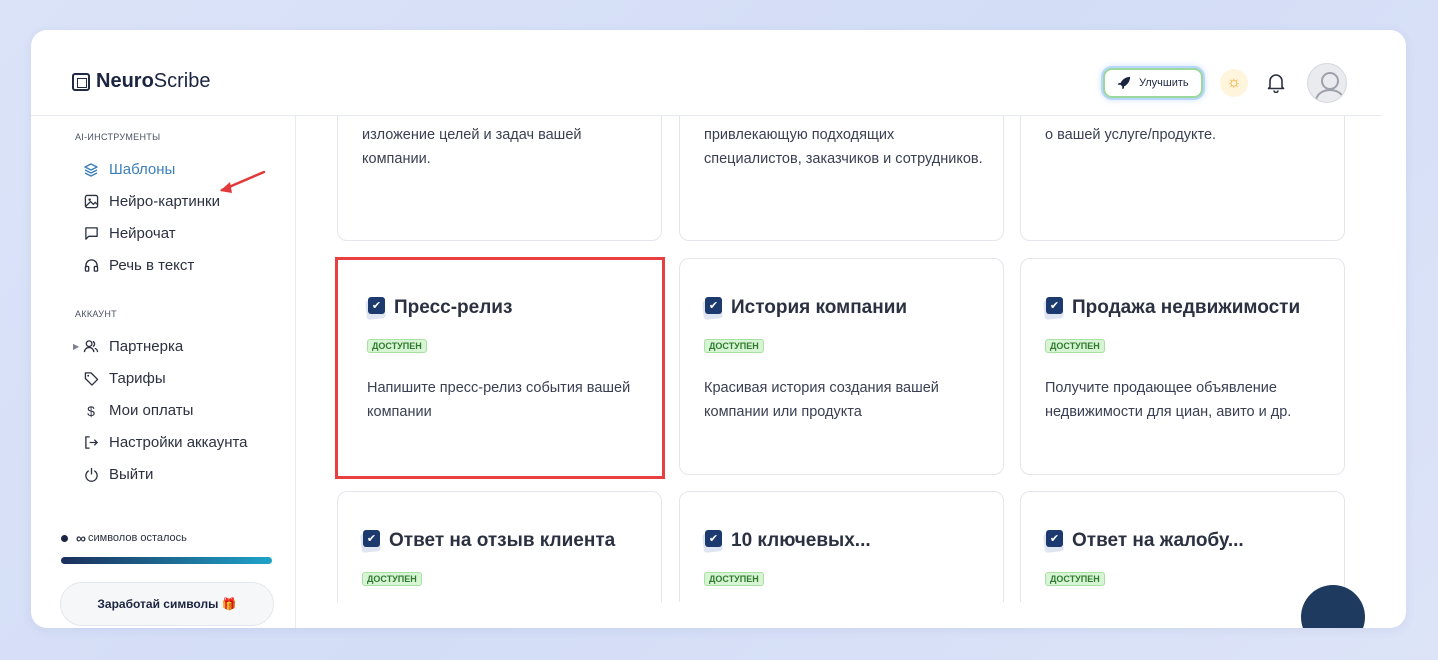 The height and width of the screenshot is (660, 1438). Describe the element at coordinates (819, 307) in the screenshot. I see `card-title-text: История компании` at that location.